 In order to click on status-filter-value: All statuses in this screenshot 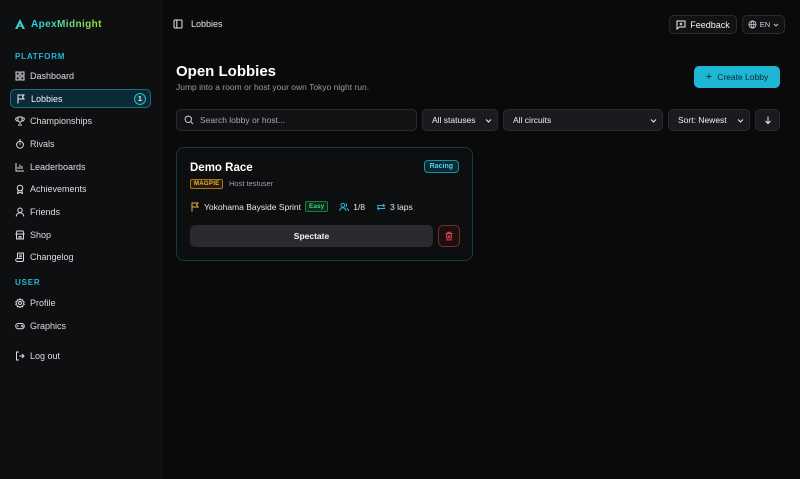, I will do `click(454, 120)`.